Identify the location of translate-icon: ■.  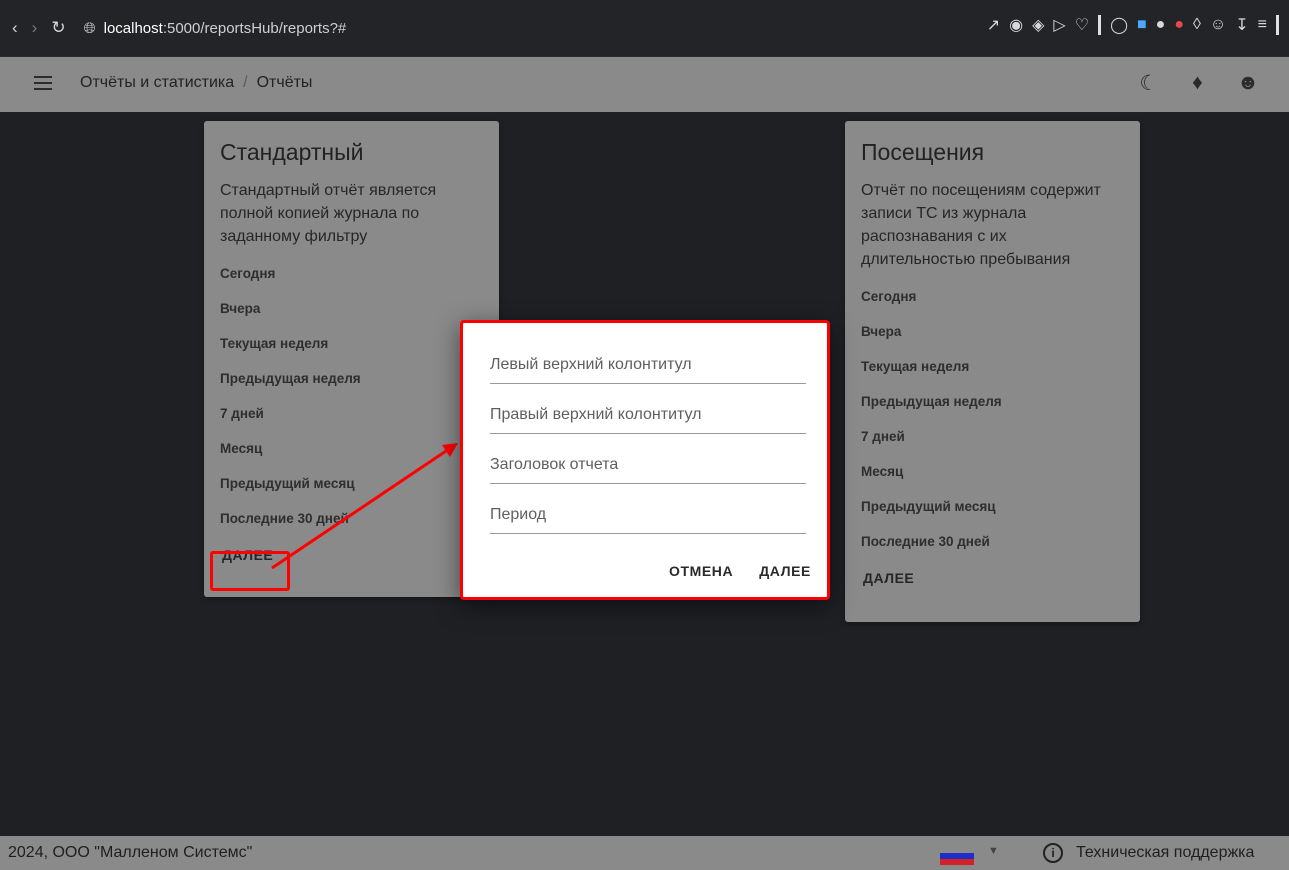
(1142, 25).